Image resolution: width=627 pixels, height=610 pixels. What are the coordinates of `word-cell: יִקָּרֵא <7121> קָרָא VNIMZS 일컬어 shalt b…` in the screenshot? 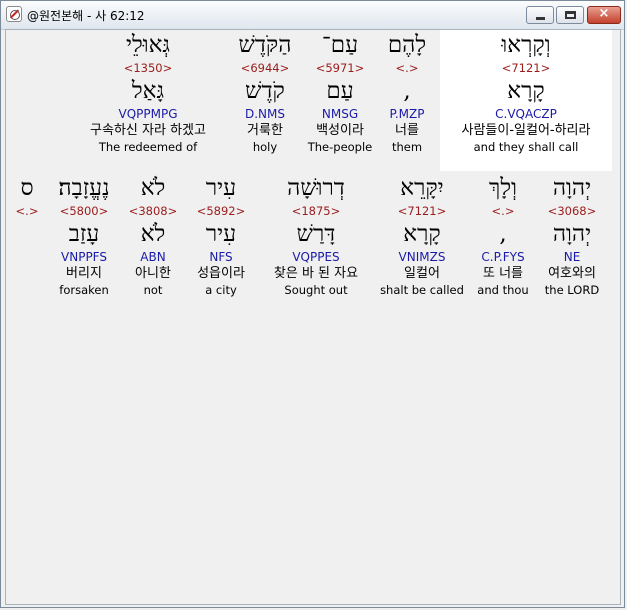 It's located at (422, 235).